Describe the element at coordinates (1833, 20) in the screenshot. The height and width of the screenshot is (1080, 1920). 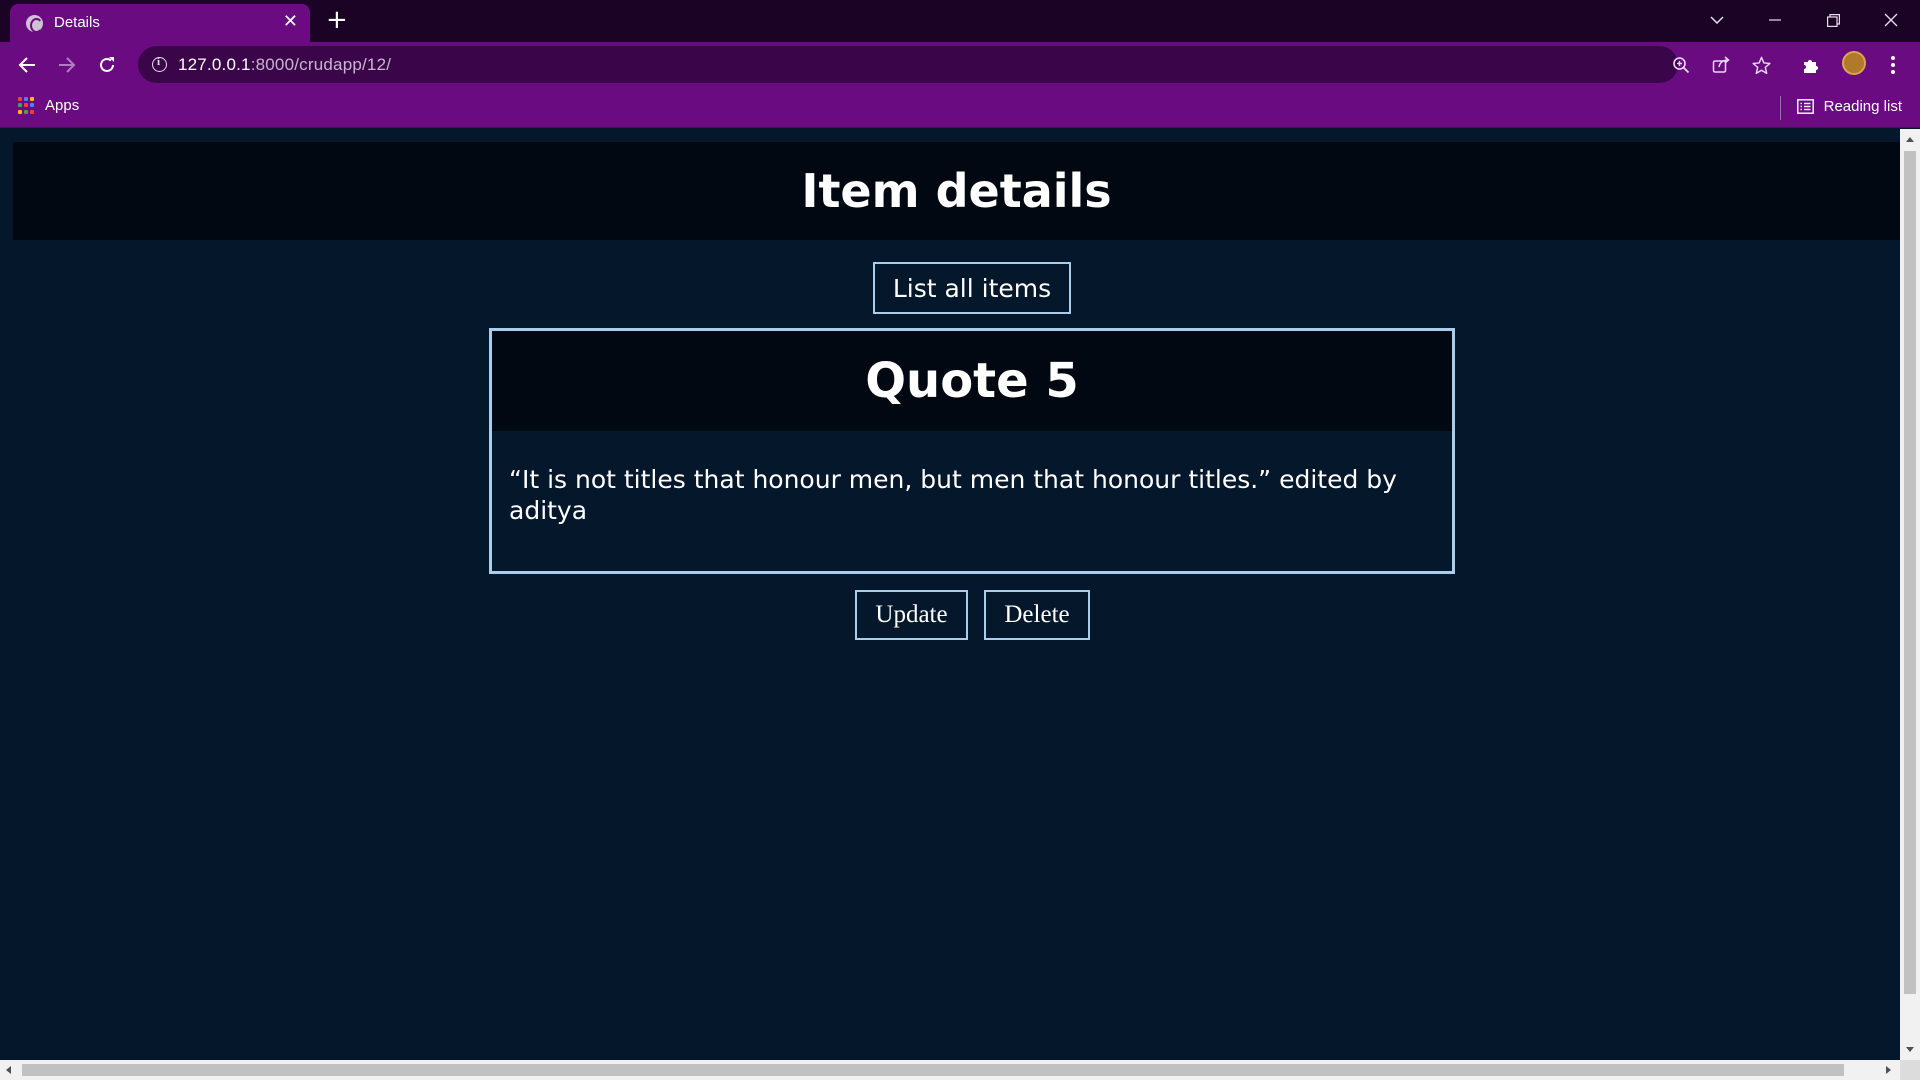
I see `restore-icon` at that location.